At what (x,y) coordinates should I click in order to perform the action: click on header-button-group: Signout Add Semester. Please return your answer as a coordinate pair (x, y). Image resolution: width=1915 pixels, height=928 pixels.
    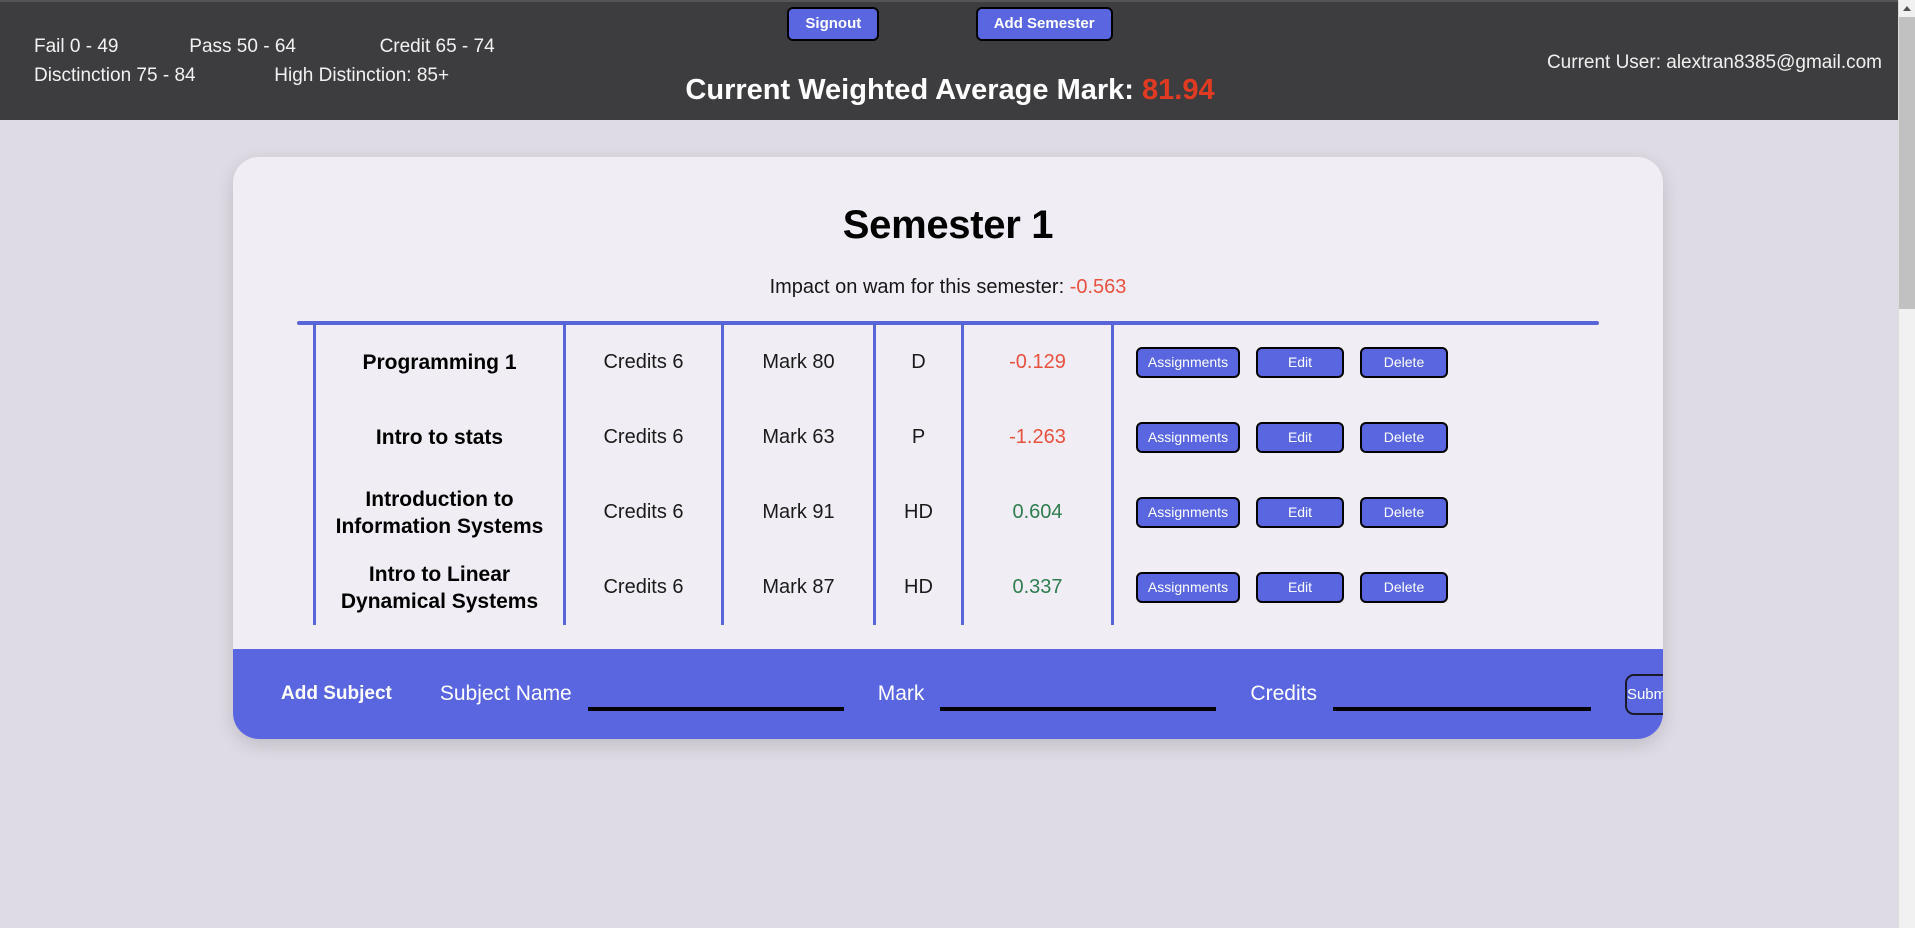
    Looking at the image, I should click on (950, 24).